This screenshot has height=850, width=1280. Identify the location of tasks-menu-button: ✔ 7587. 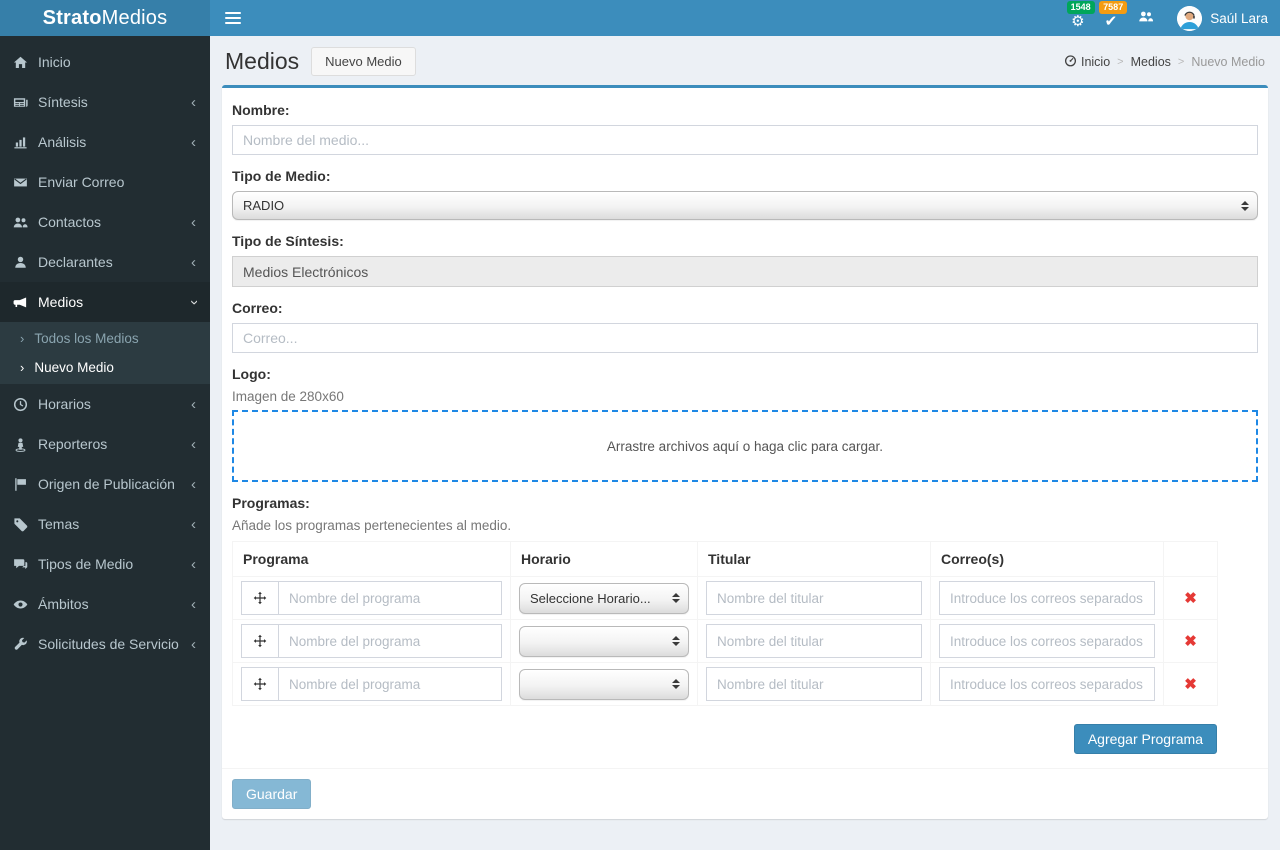
(1111, 18).